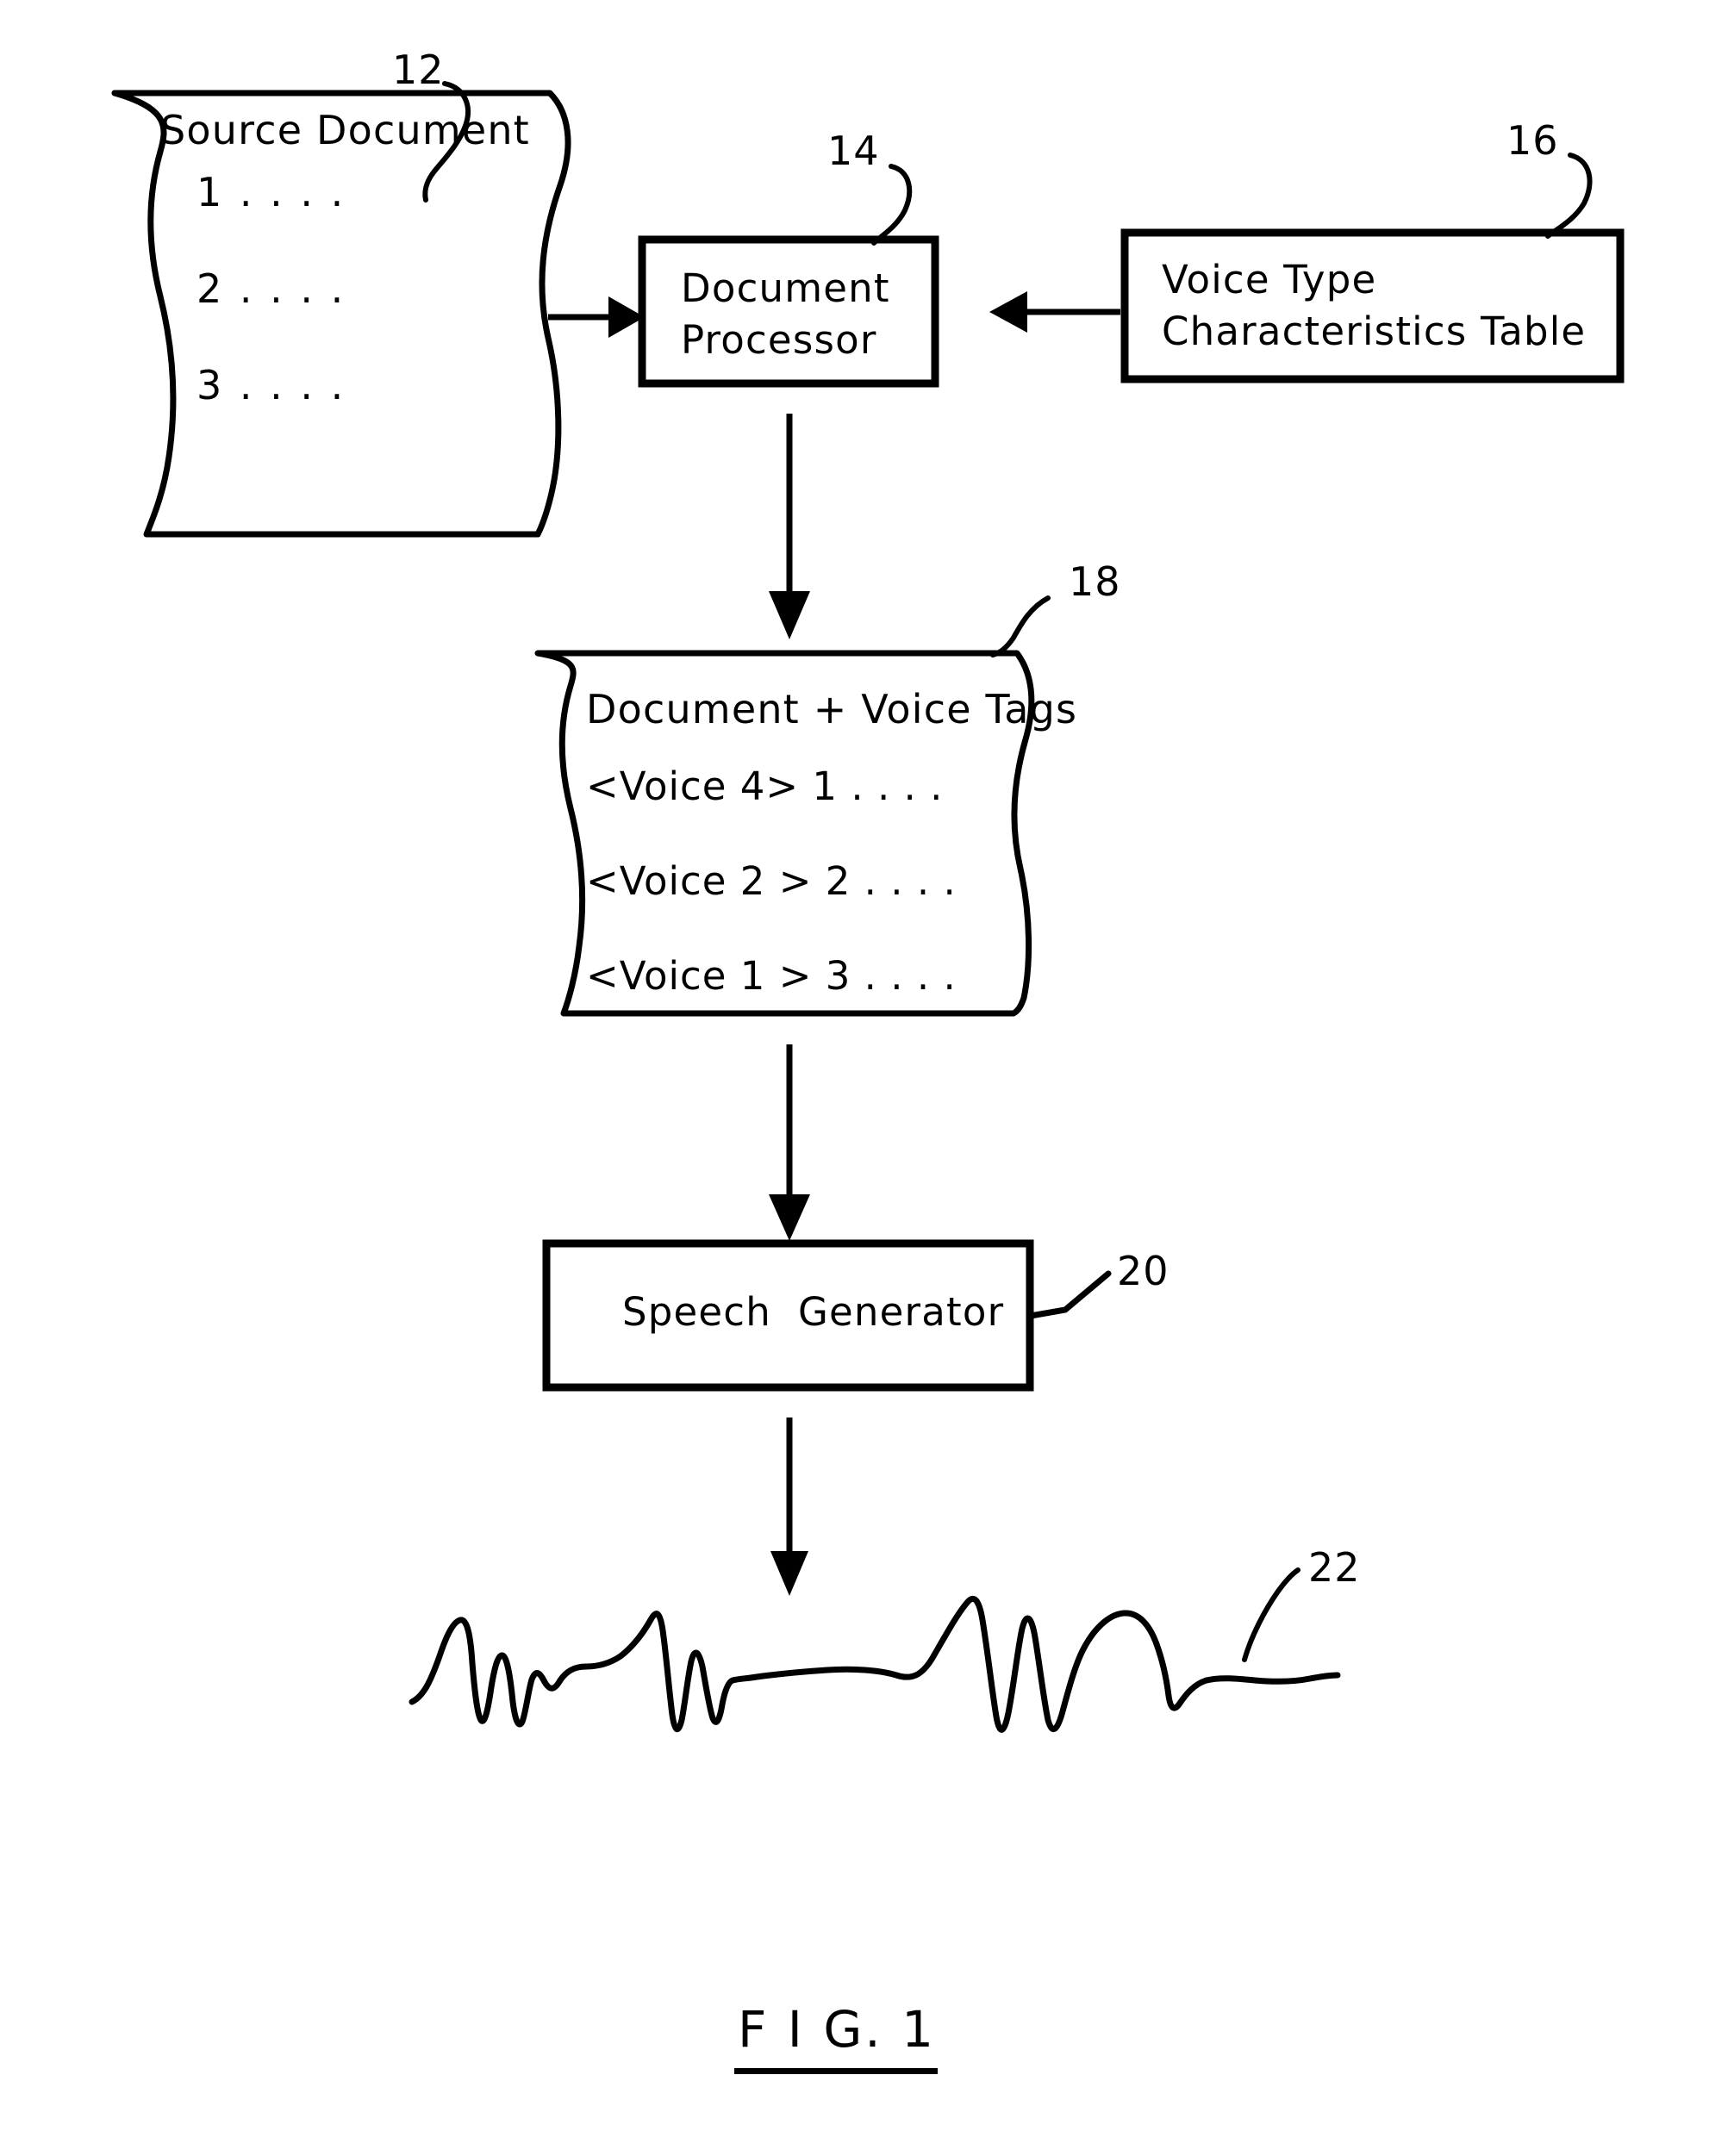 This screenshot has width=1709, height=2156. Describe the element at coordinates (837, 2029) in the screenshot. I see `figure-caption: F I G. 1` at that location.